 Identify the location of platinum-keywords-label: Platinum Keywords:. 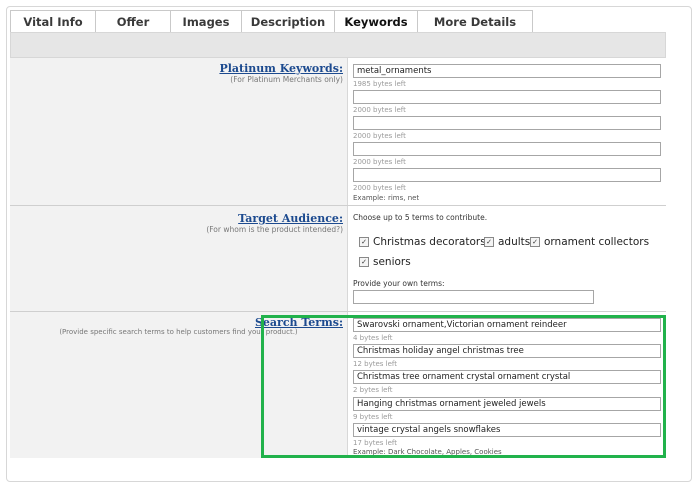
(281, 68).